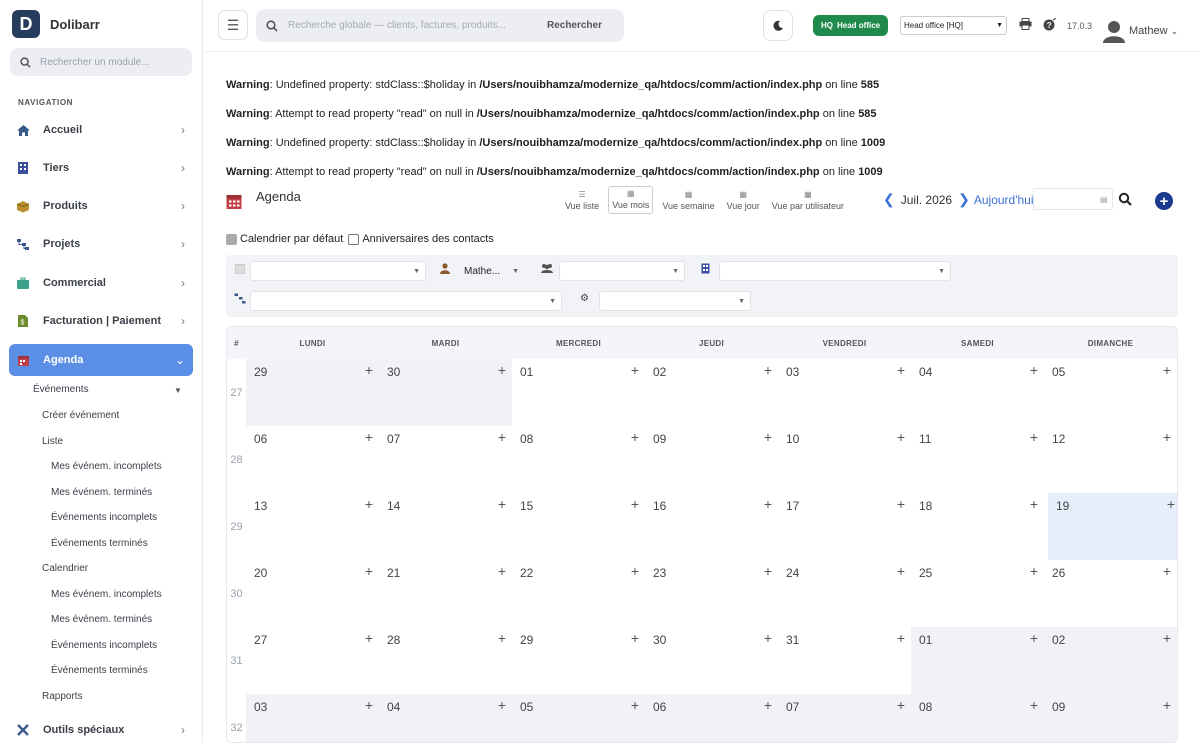  Describe the element at coordinates (80, 415) in the screenshot. I see `sidebar-sub-creer: Créer événement` at that location.